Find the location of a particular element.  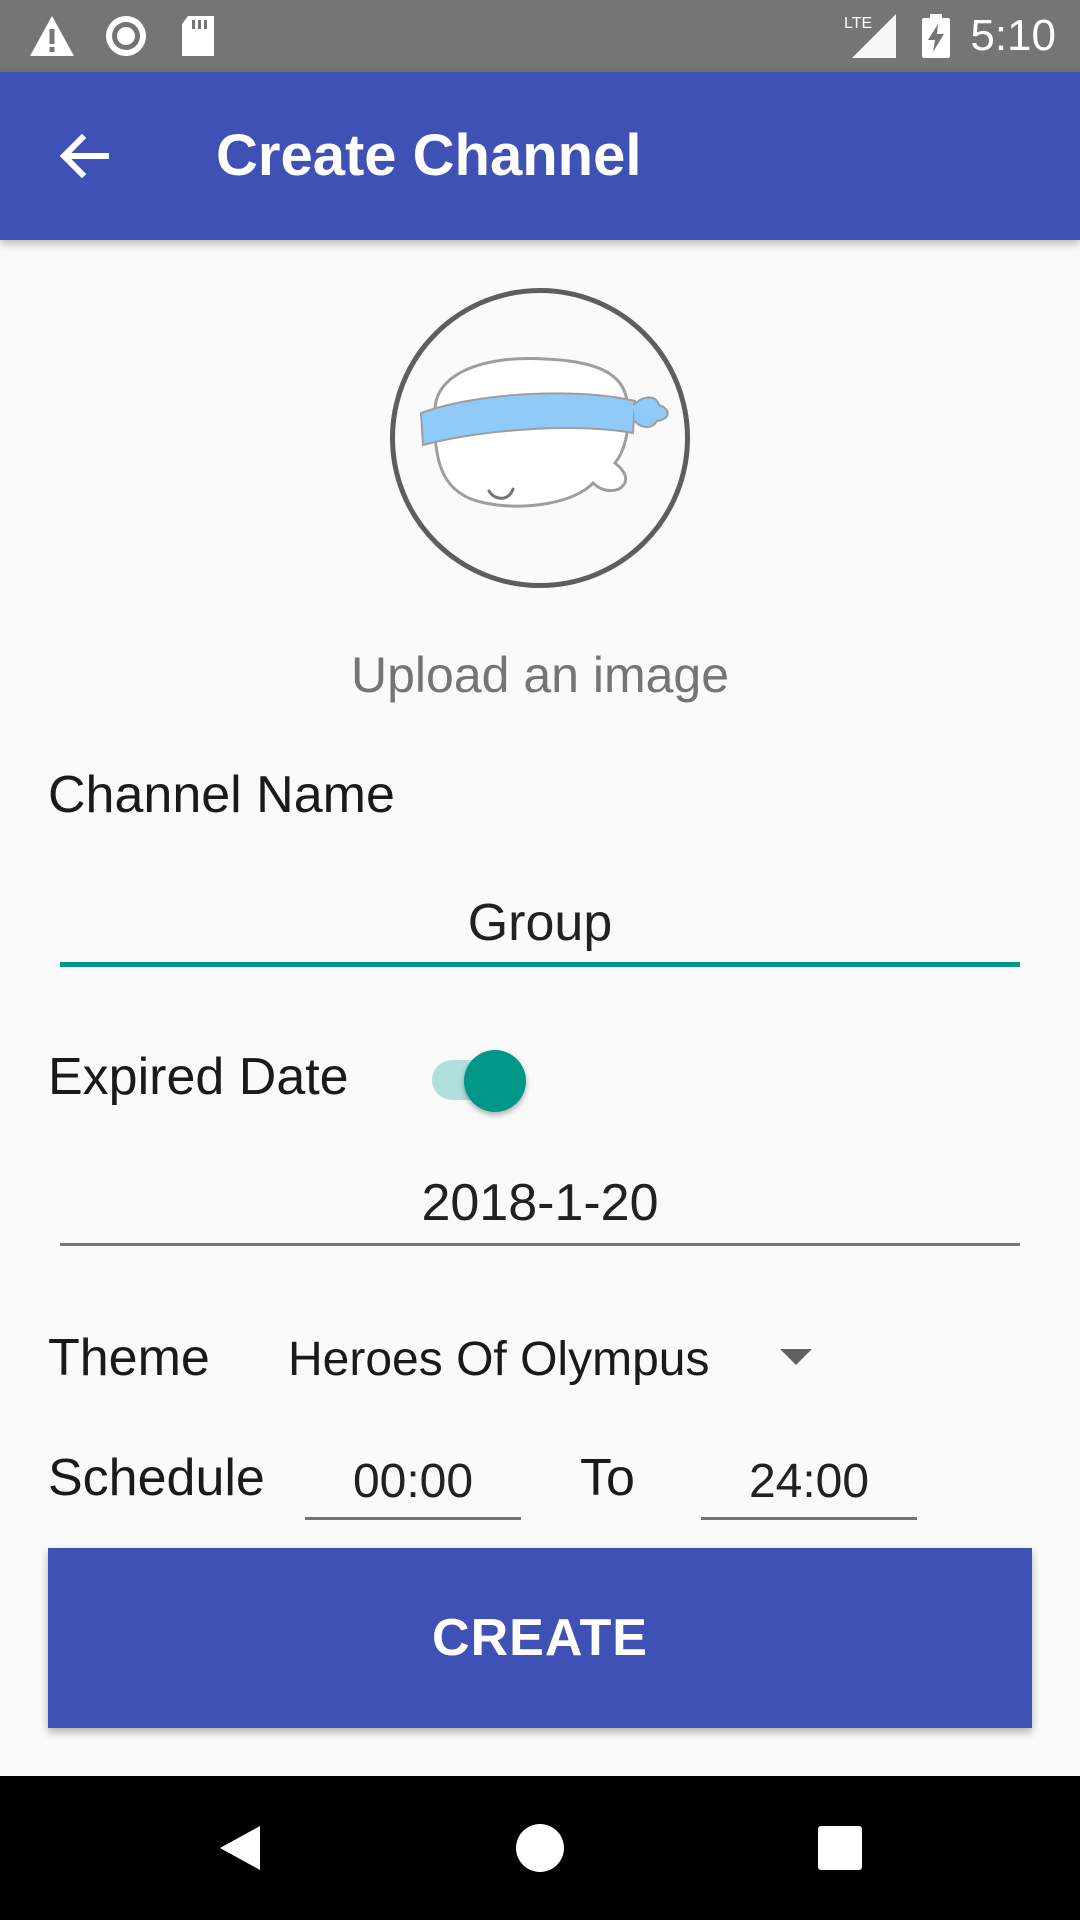

expired-date-input: 2018-1-20 is located at coordinates (540, 1203).